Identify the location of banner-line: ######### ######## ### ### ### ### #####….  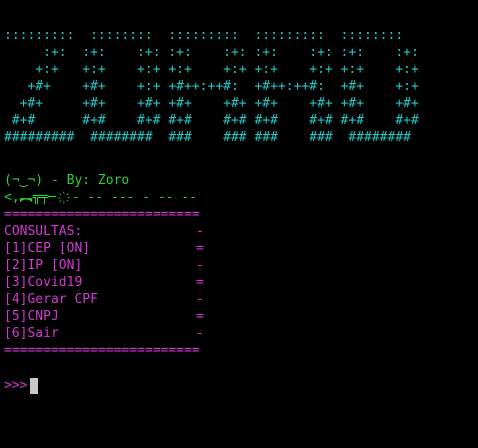
(207, 137).